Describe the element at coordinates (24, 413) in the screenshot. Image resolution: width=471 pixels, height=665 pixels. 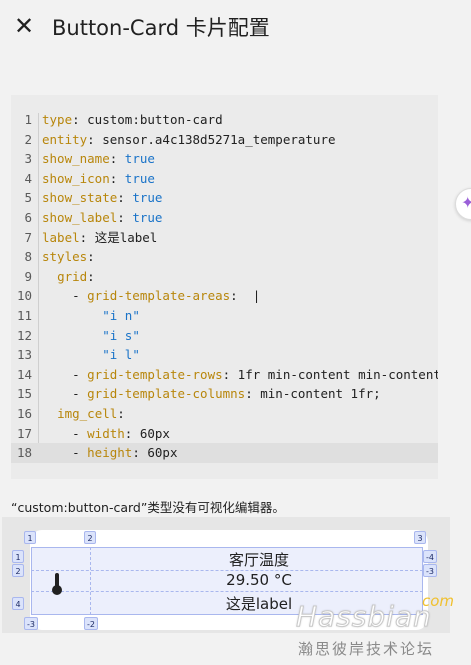
I see `line-number: 16` at that location.